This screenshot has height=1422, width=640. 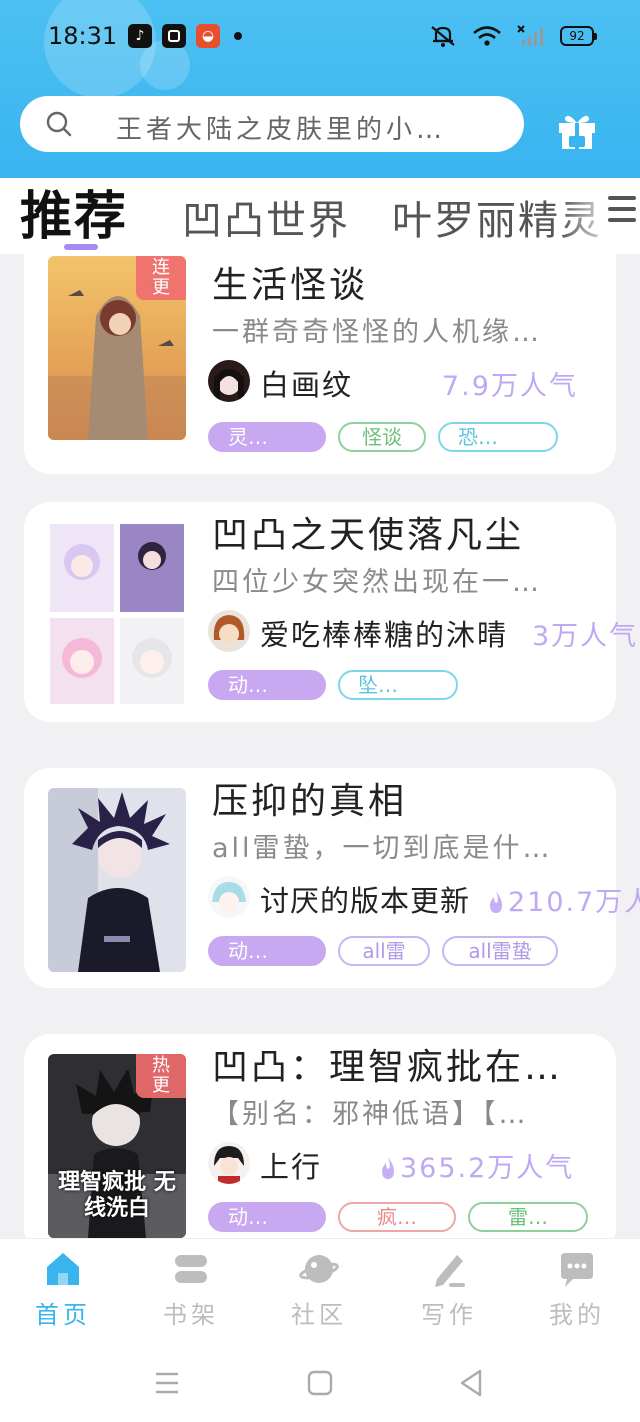 I want to click on search-icon, so click(x=59, y=124).